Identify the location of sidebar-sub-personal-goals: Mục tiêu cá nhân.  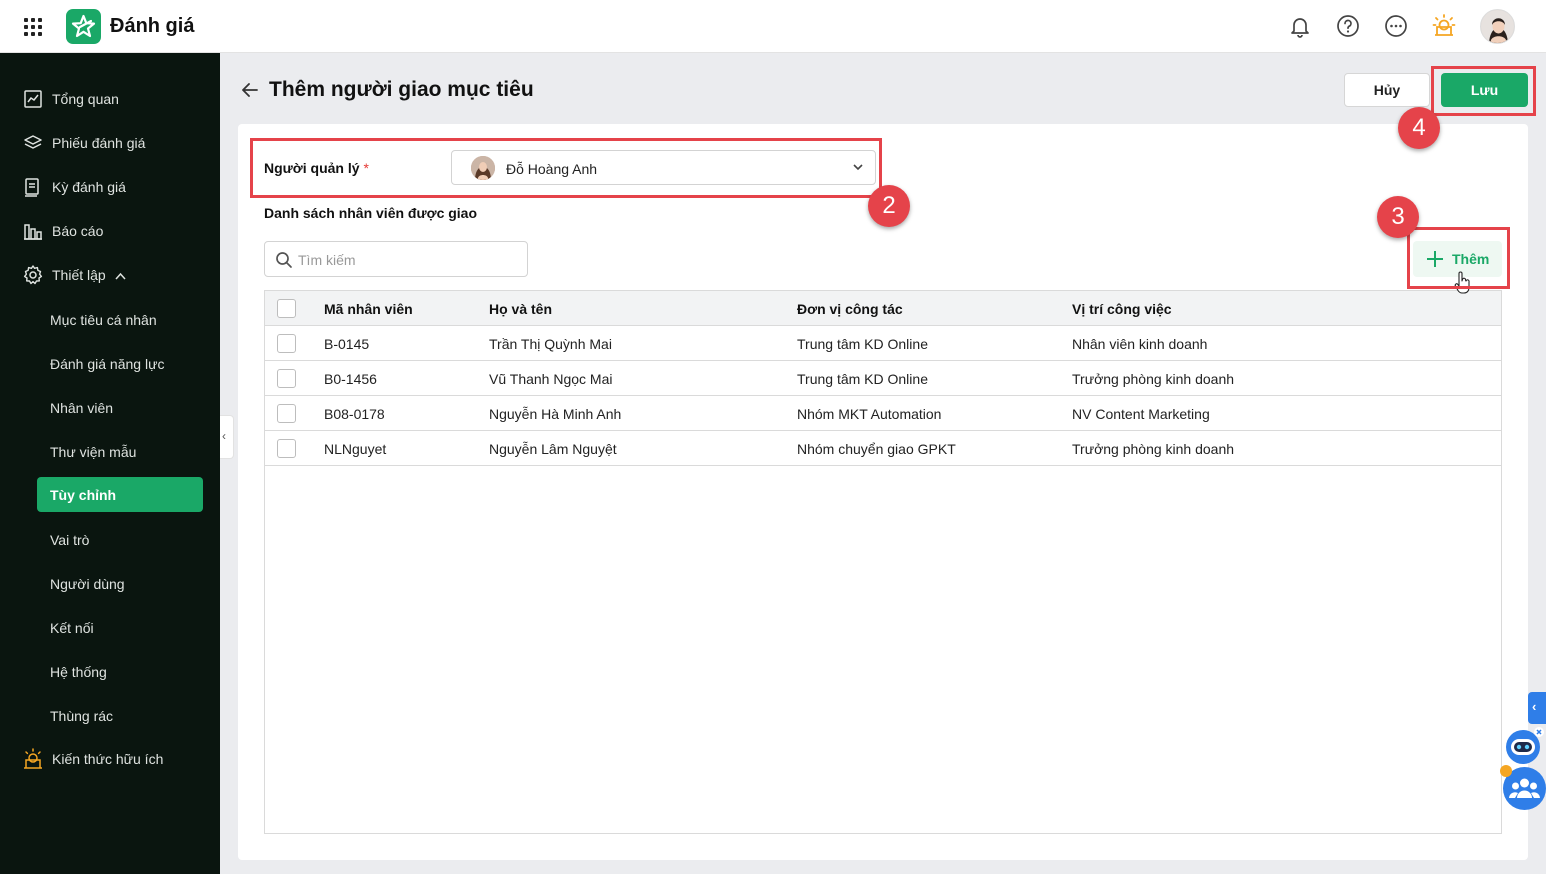
(103, 320).